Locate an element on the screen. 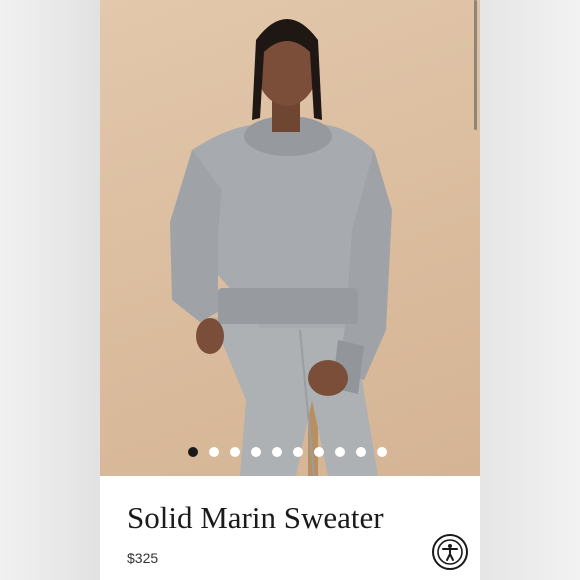  product-title: Solid Marin Sweater is located at coordinates (255, 517).